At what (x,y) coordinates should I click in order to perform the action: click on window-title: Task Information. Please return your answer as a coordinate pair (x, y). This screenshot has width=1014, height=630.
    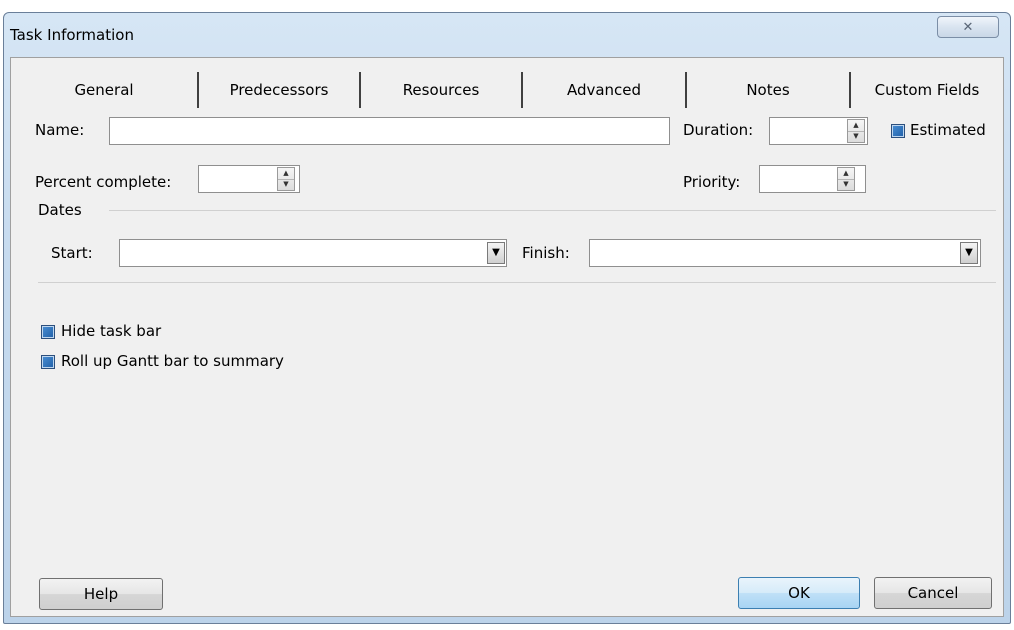
    Looking at the image, I should click on (72, 35).